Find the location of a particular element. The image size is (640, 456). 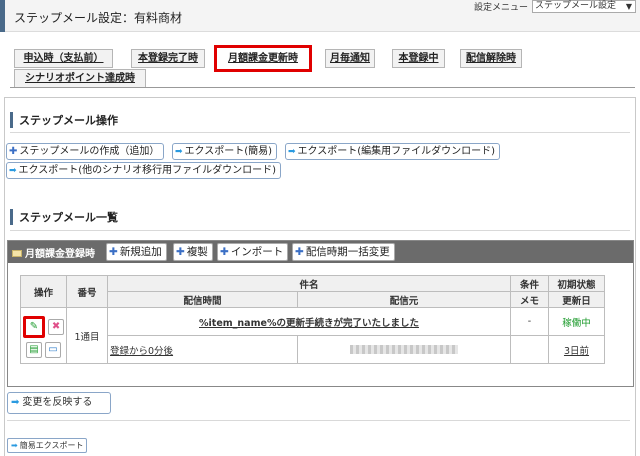

edit-pencil-icon: ✎ is located at coordinates (33, 326).